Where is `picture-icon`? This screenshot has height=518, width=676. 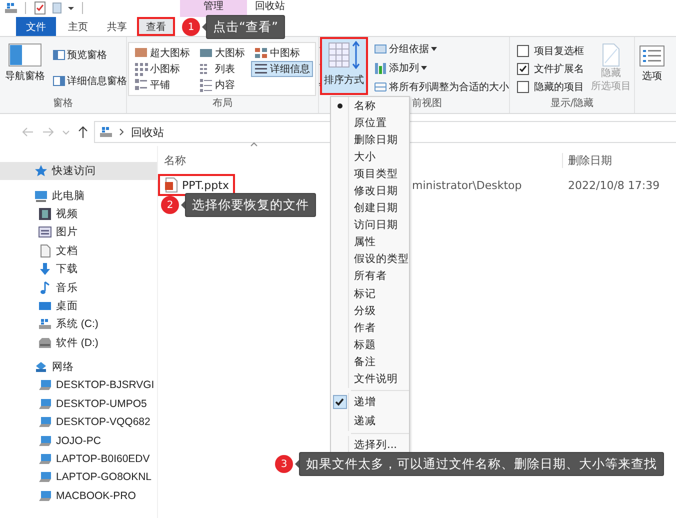 picture-icon is located at coordinates (45, 232).